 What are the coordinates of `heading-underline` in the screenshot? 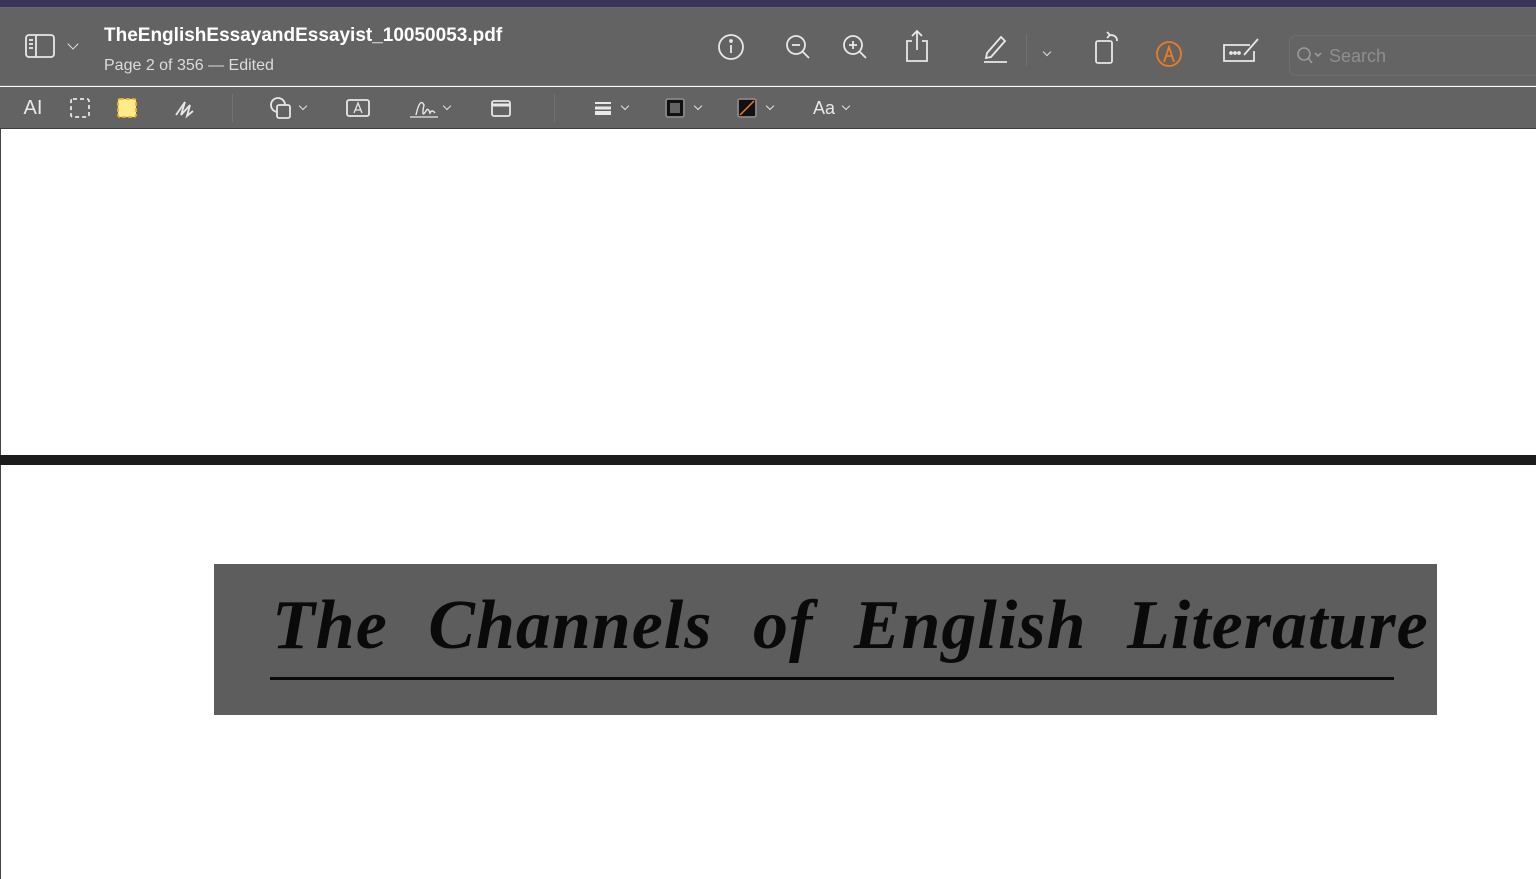 It's located at (832, 678).